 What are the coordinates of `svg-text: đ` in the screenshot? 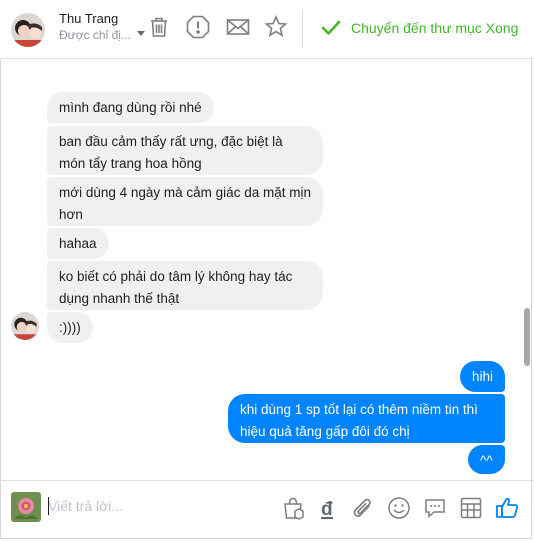 It's located at (327, 509).